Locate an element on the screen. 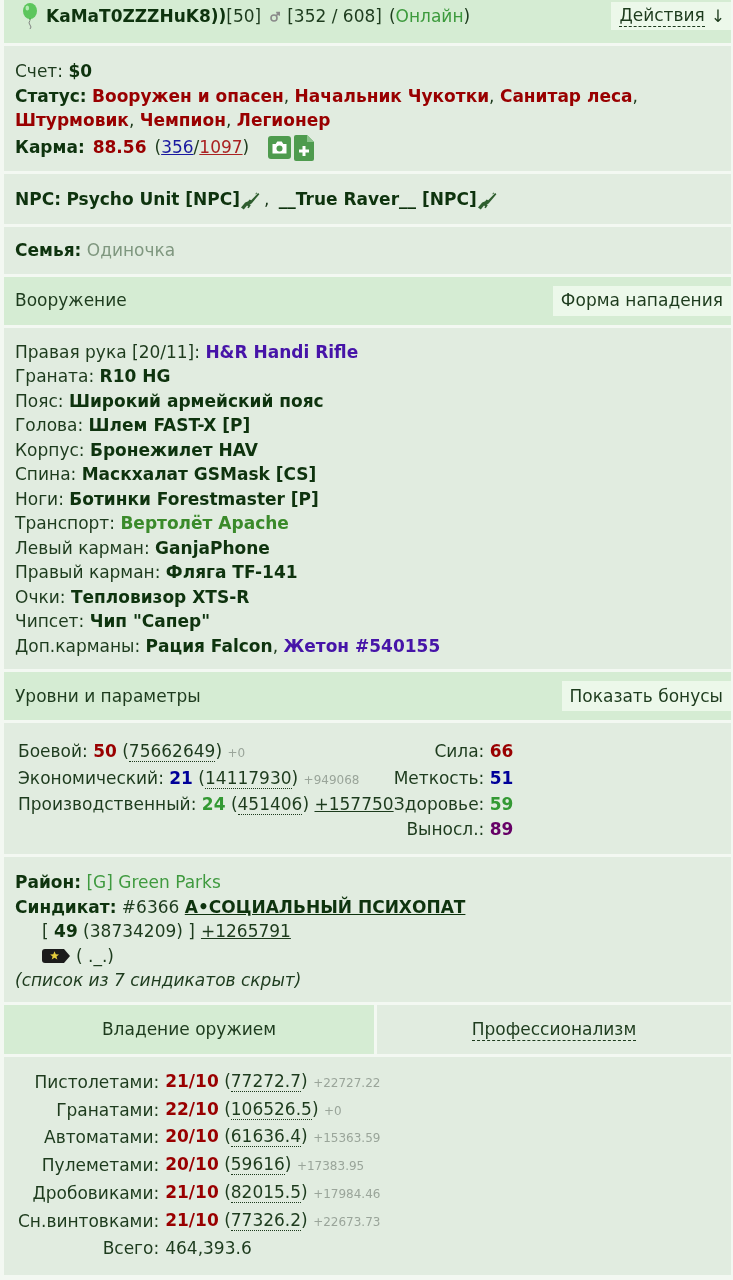 This screenshot has width=733, height=1280. slot-label: Ноги: is located at coordinates (39, 498).